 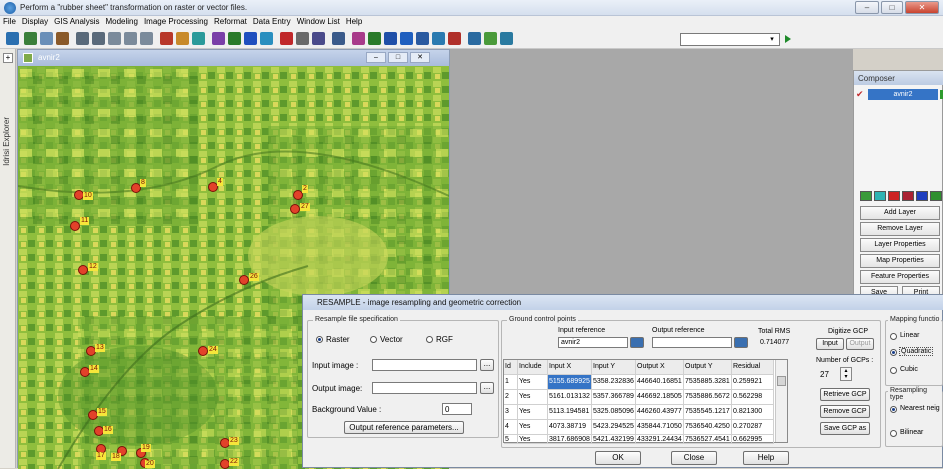 I want to click on scroll-thumb, so click(x=781, y=381).